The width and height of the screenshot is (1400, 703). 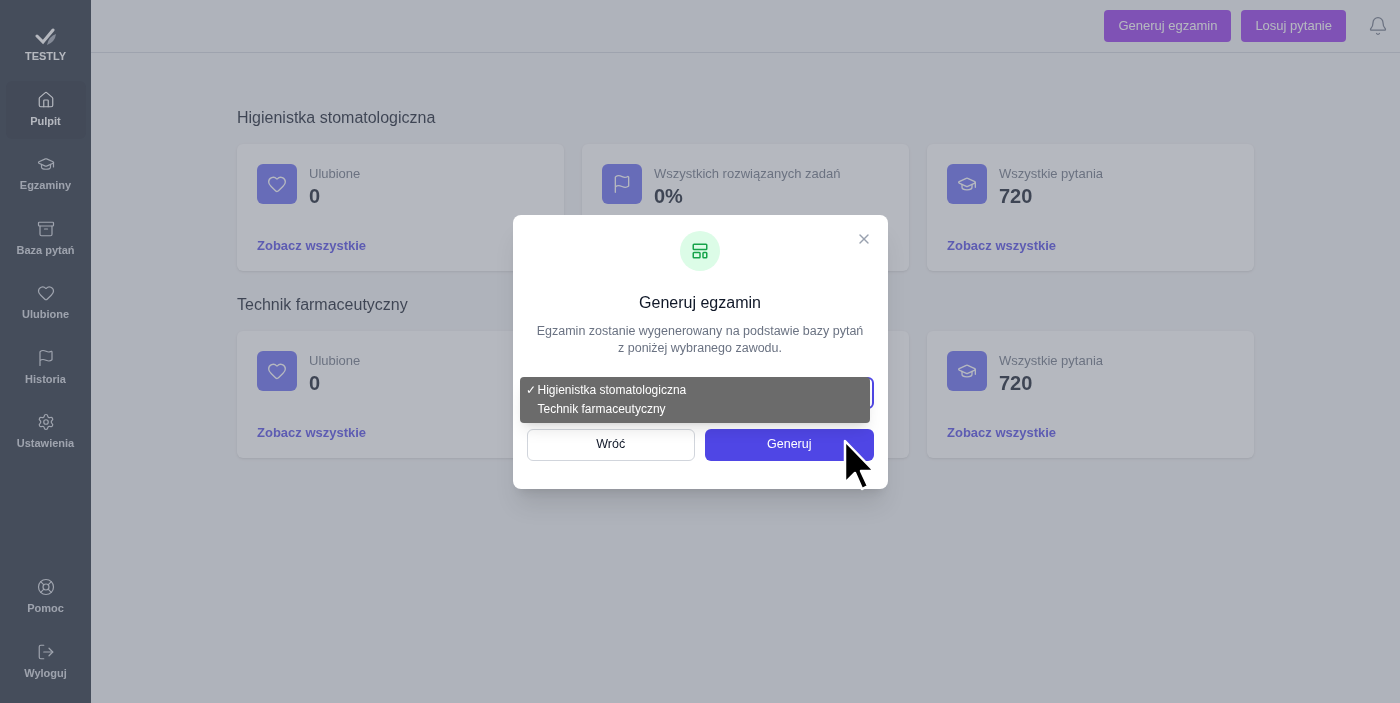 I want to click on brand-name: TESTLY, so click(x=45, y=56).